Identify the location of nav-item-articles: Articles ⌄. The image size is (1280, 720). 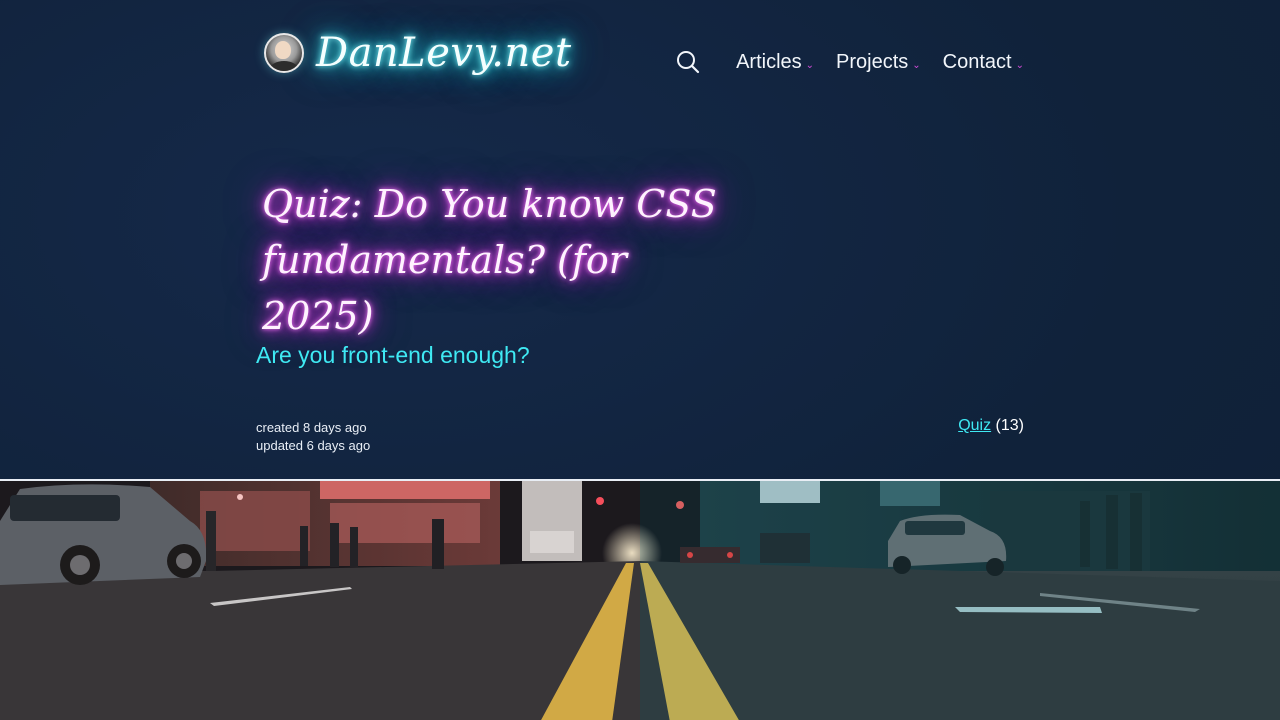
(775, 62).